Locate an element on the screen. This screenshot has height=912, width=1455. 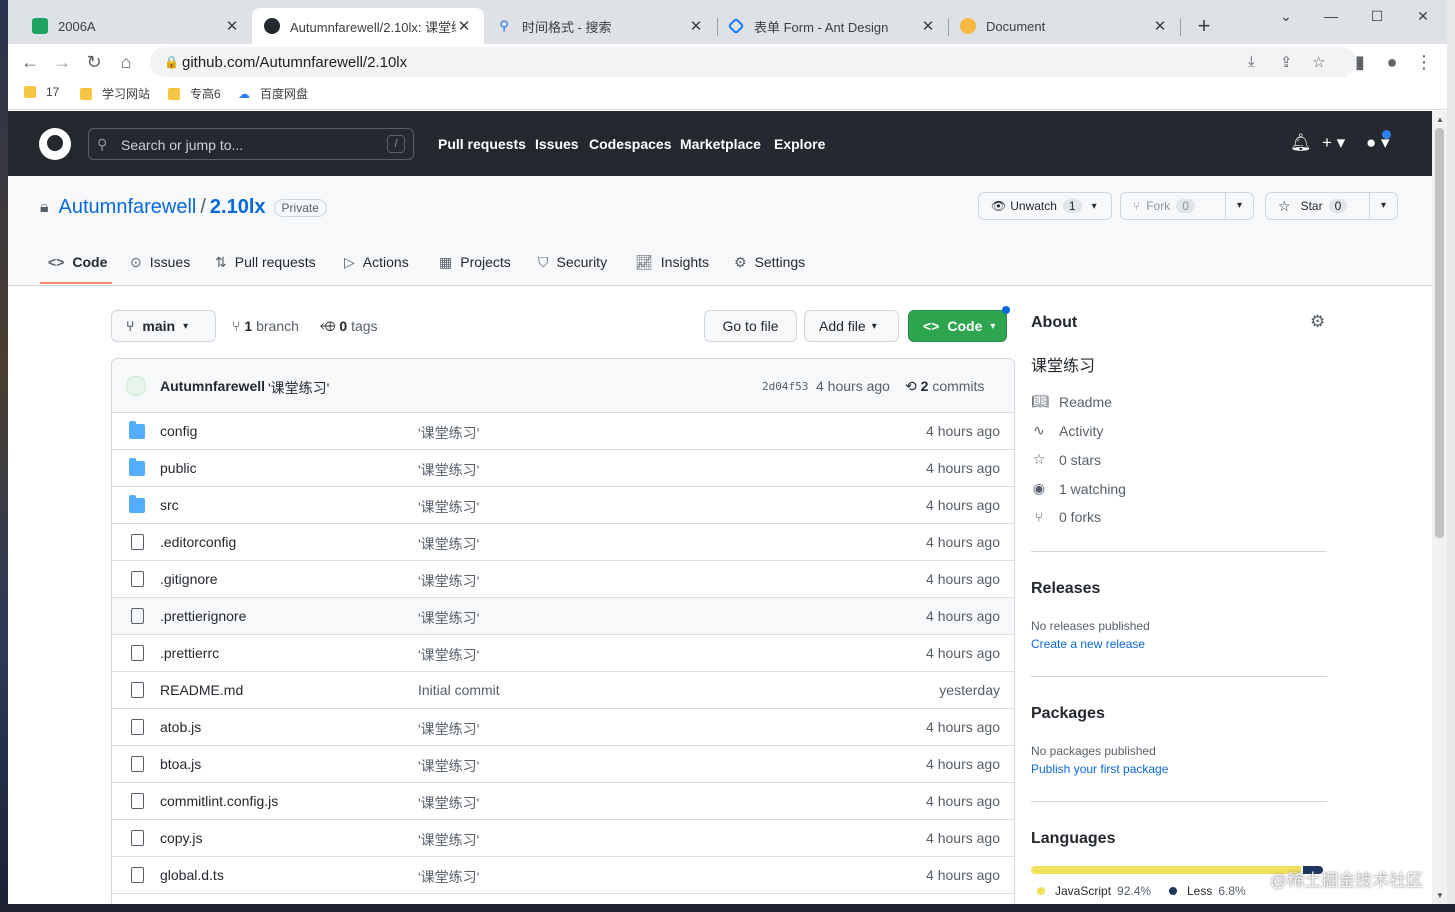
add-file-button: Add file ▾ is located at coordinates (851, 326).